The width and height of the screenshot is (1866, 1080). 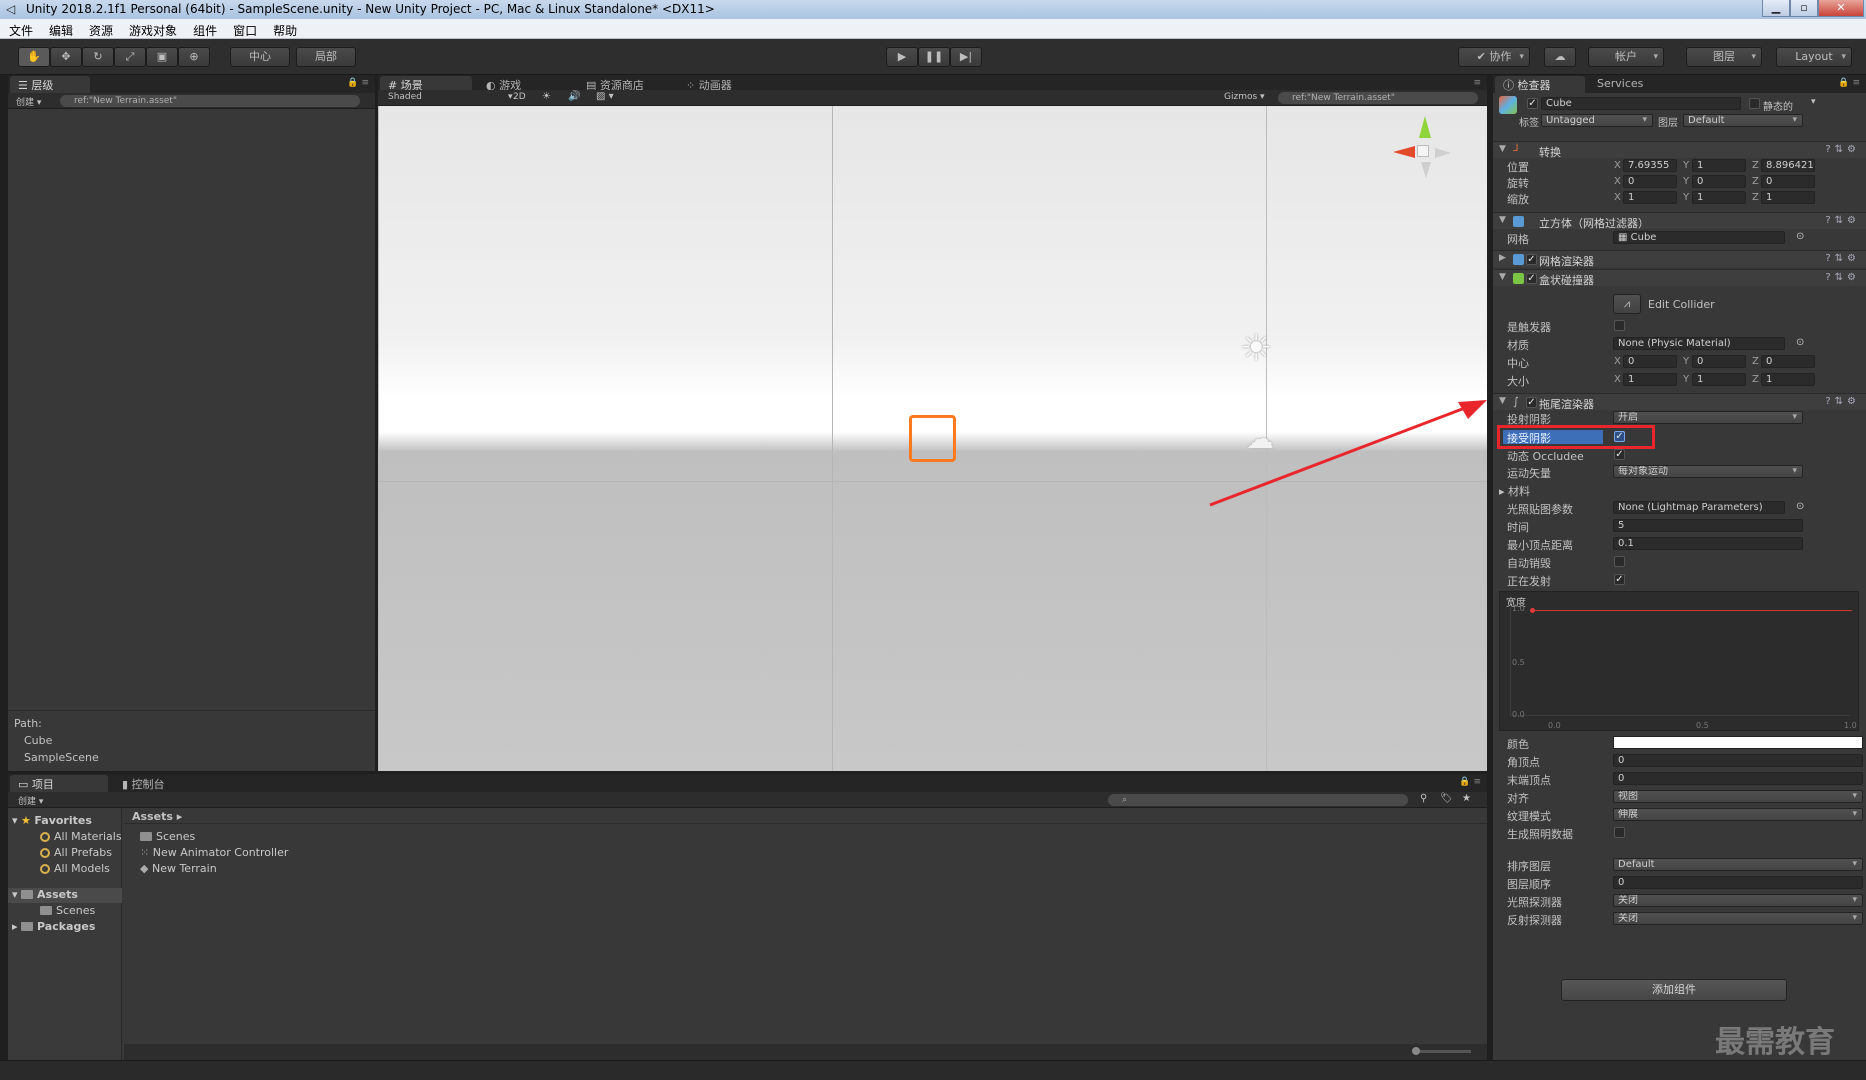 What do you see at coordinates (1708, 543) in the screenshot?
I see `min-vertex-field: 0.1` at bounding box center [1708, 543].